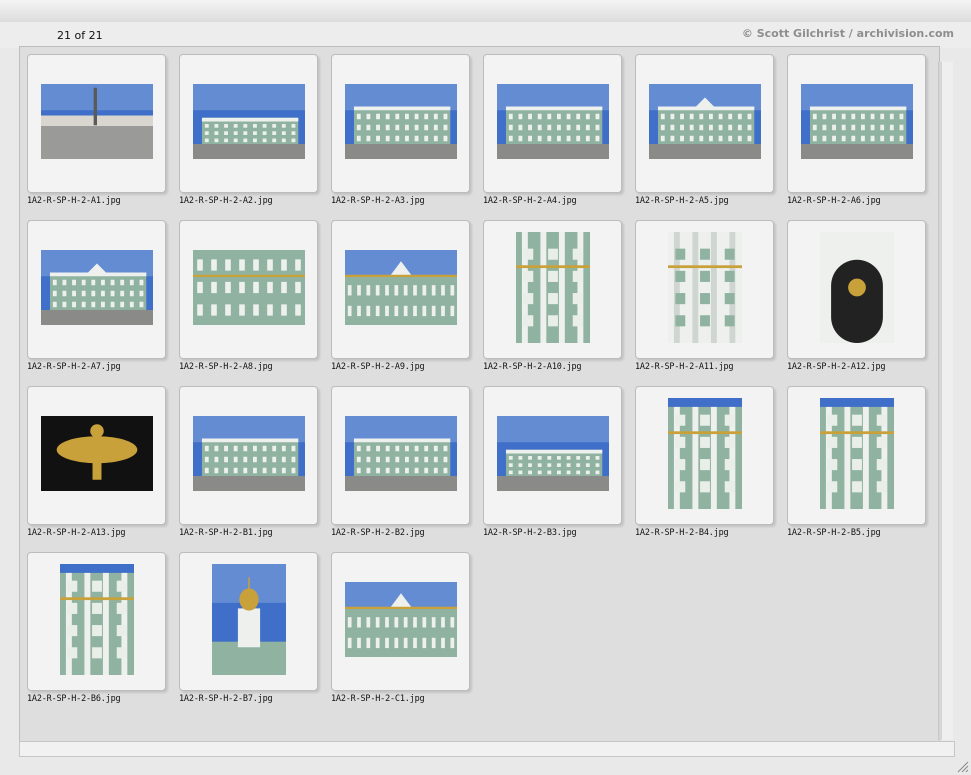 This screenshot has height=775, width=971. I want to click on thumbnail-filename: 1A2-R-SP-H-2-B3.jpg, so click(530, 533).